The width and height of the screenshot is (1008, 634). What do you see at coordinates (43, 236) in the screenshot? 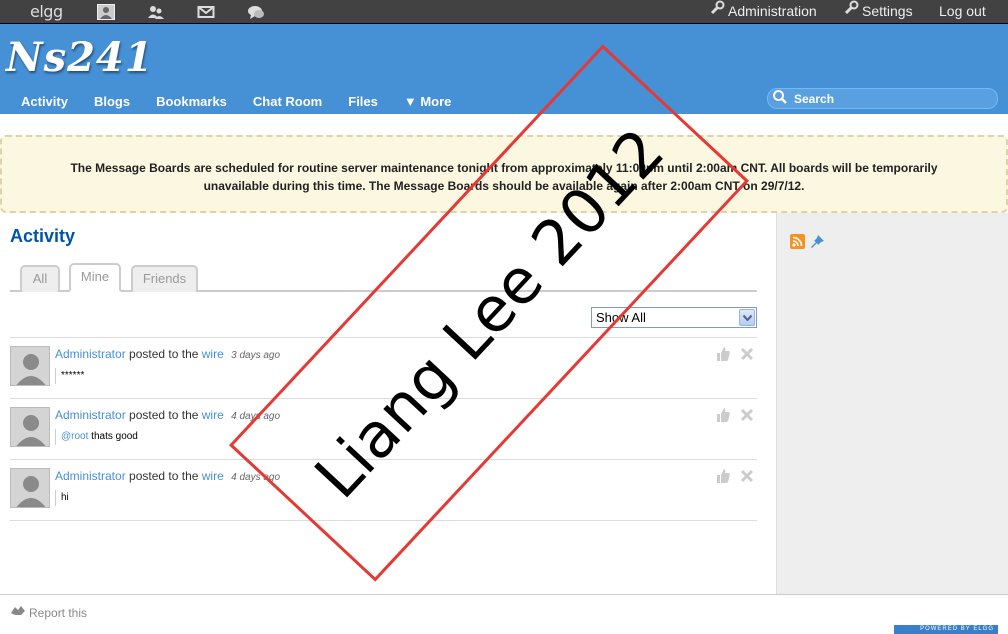
I see `page-title: Activity` at bounding box center [43, 236].